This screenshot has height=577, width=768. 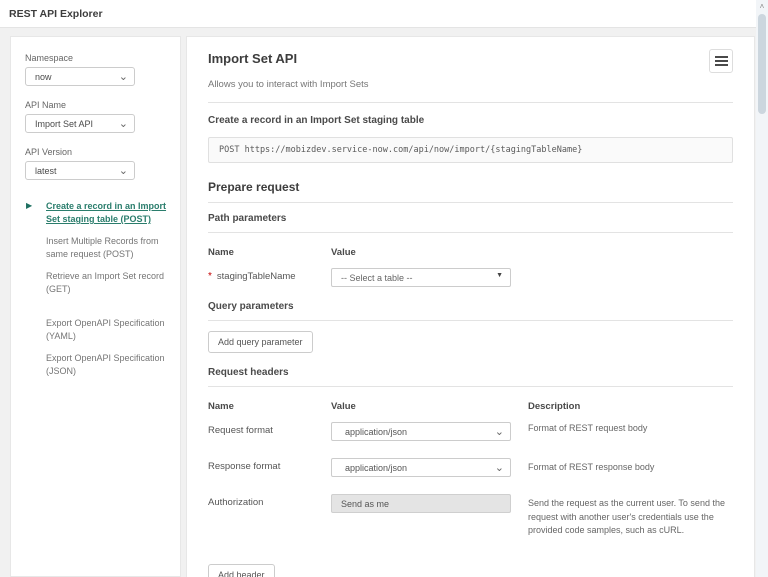 I want to click on query-parameters-heading: Query parameters, so click(x=251, y=306).